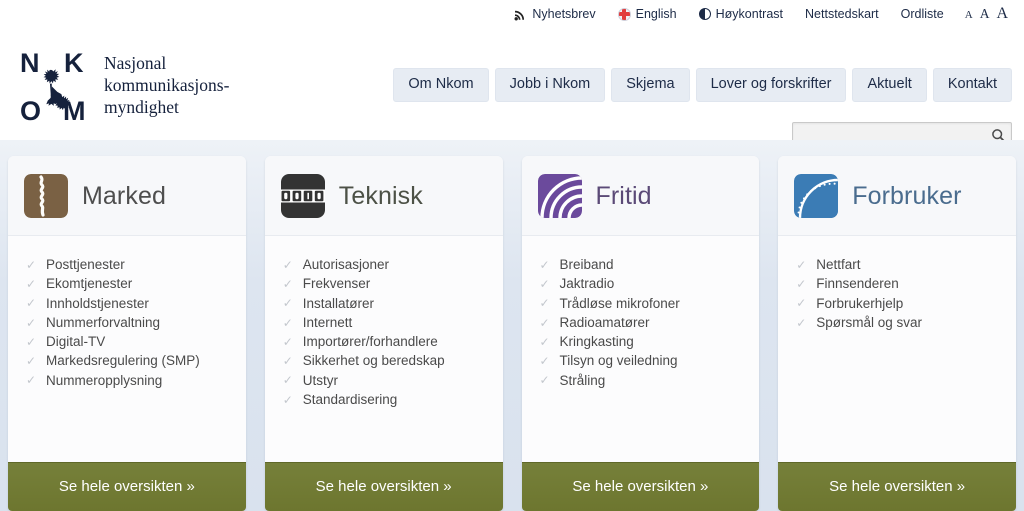 The height and width of the screenshot is (511, 1024). What do you see at coordinates (642, 283) in the screenshot?
I see `list-item: ✓ Jaktradio` at bounding box center [642, 283].